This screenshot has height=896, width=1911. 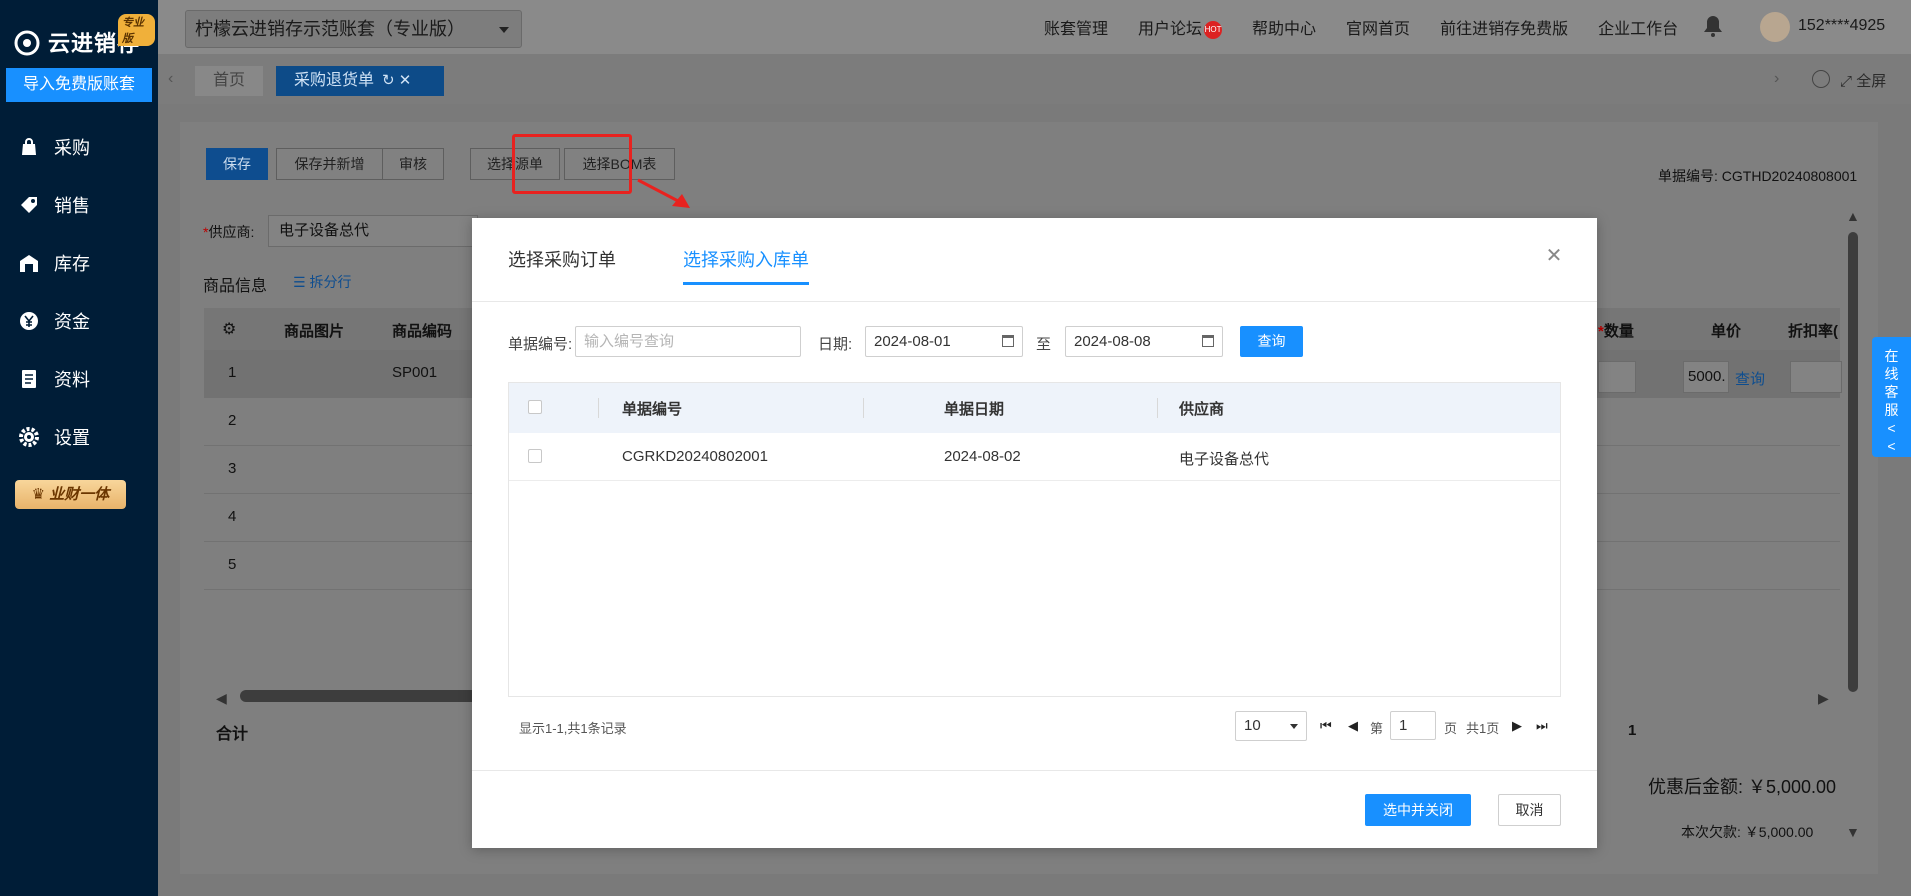 I want to click on row-checkbox, so click(x=535, y=456).